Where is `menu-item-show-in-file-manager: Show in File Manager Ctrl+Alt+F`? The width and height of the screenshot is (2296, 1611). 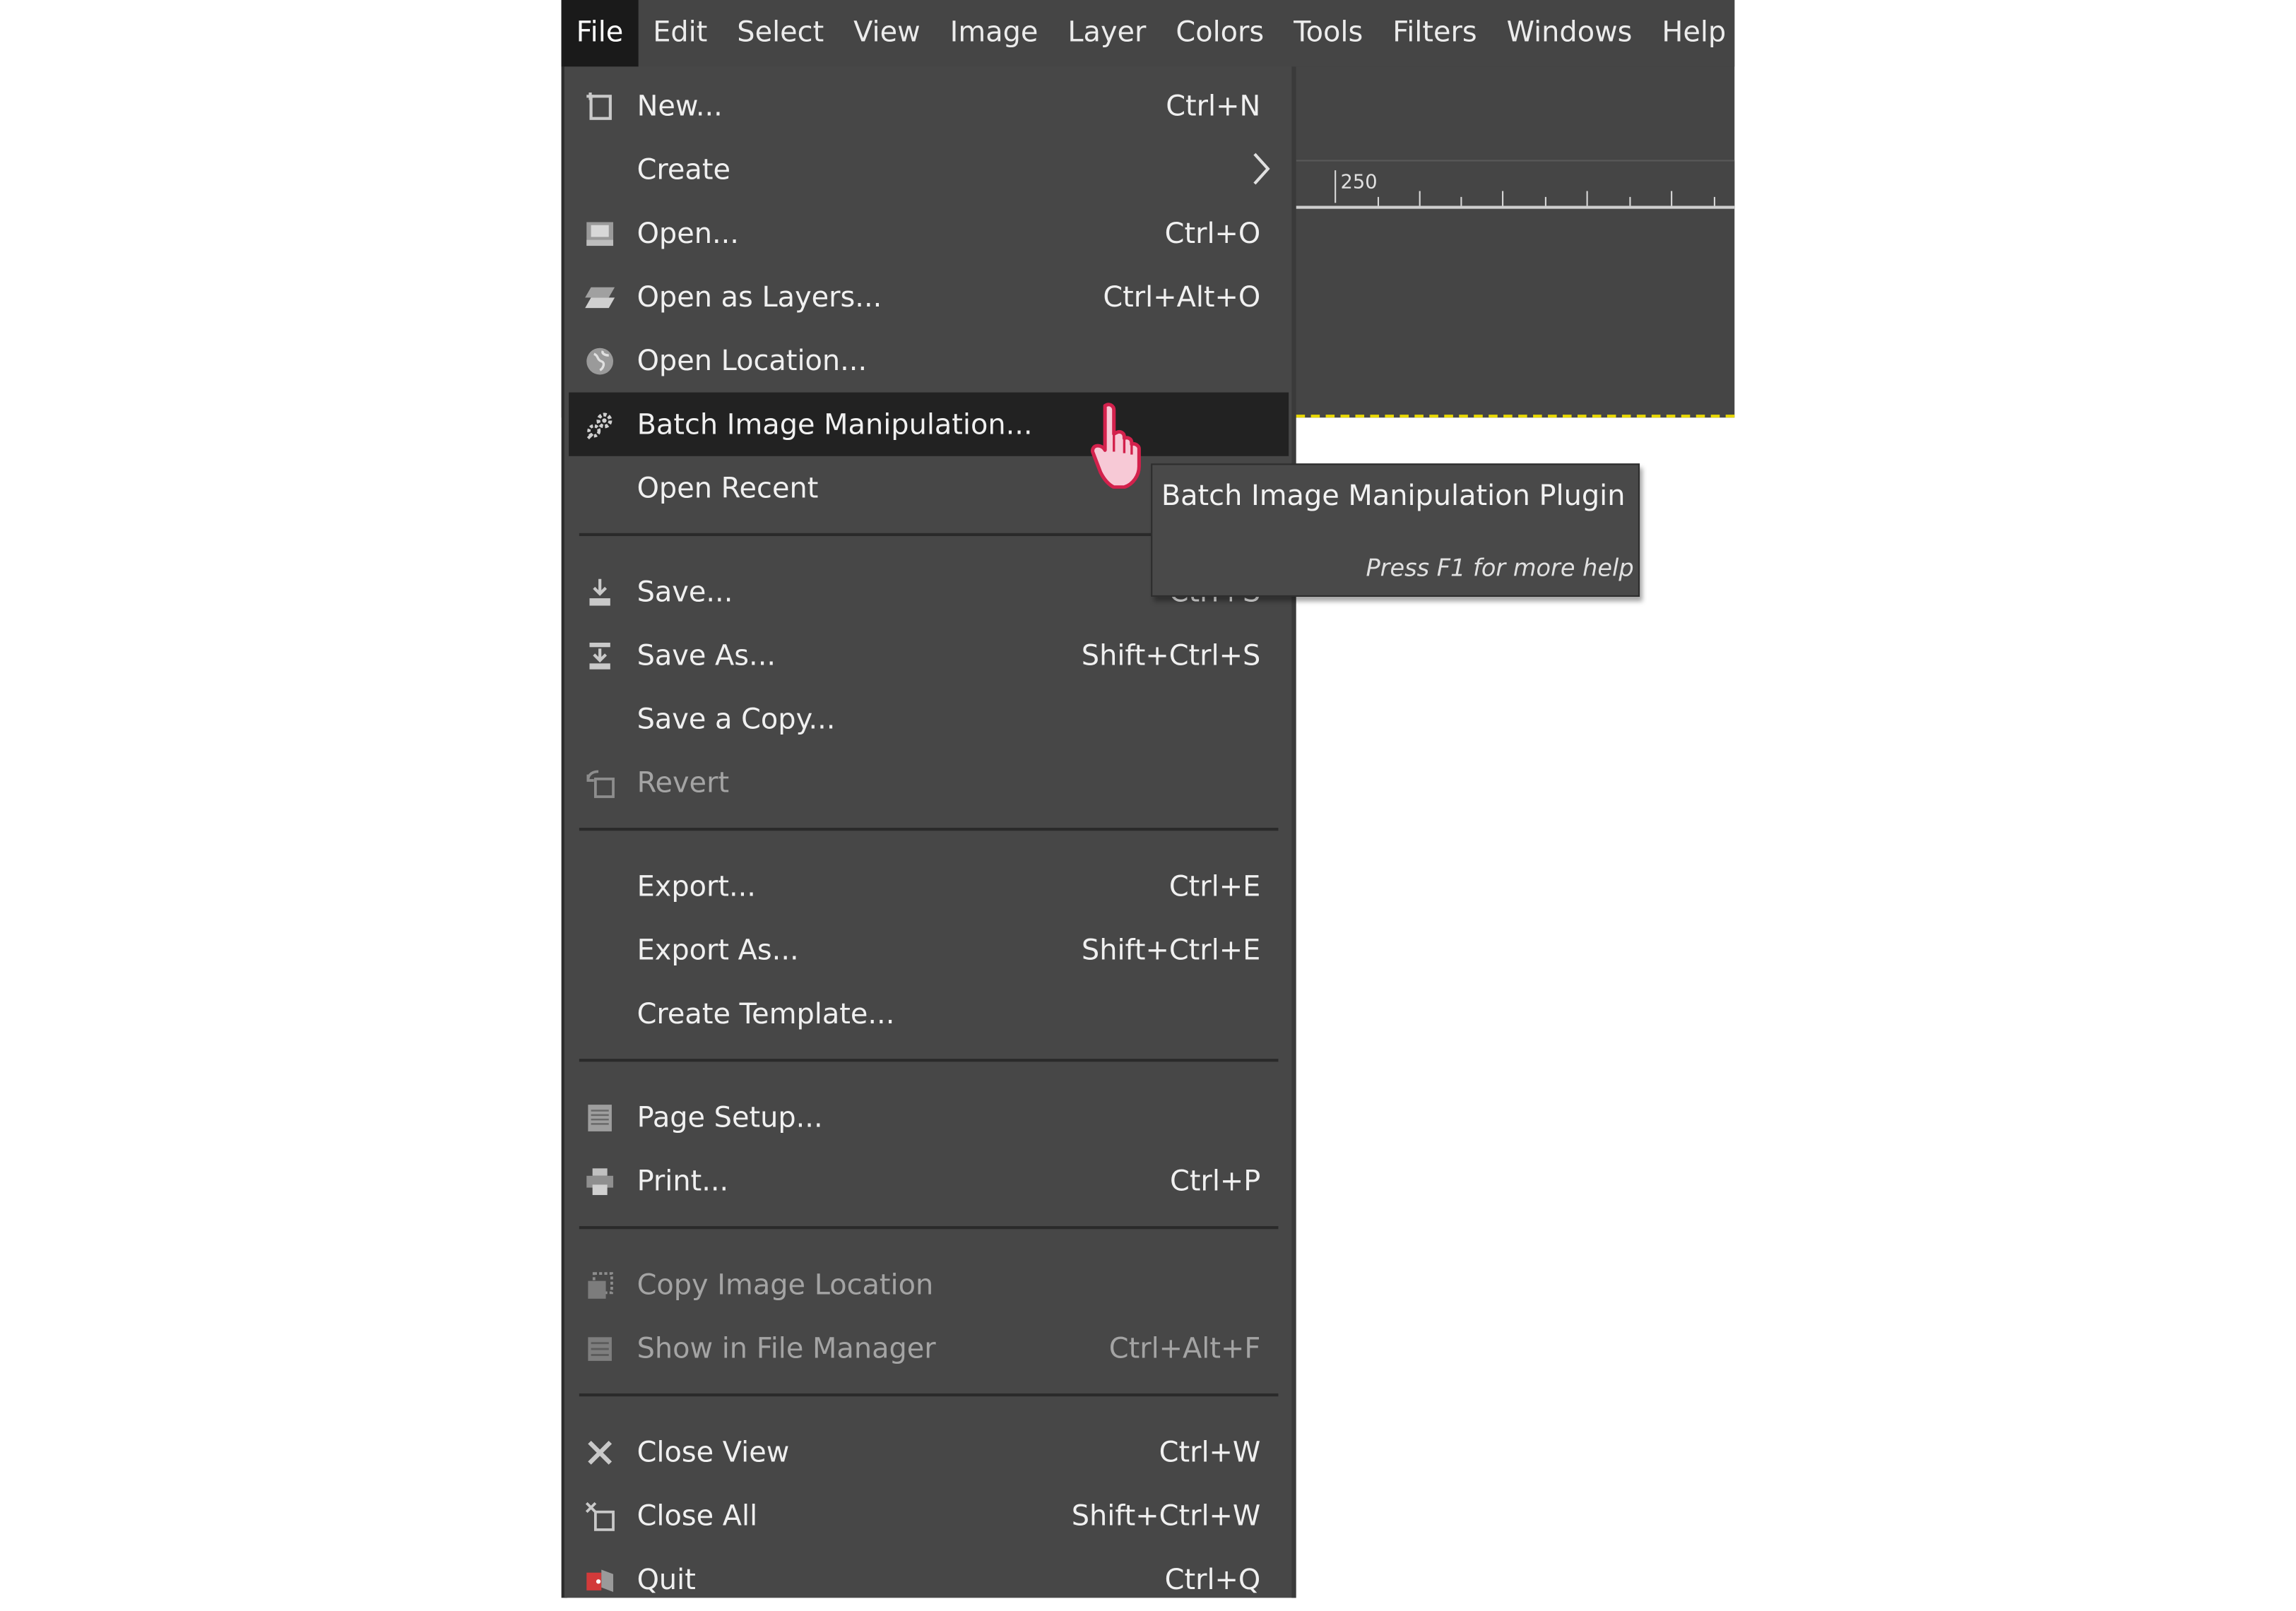 menu-item-show-in-file-manager: Show in File Manager Ctrl+Alt+F is located at coordinates (929, 1348).